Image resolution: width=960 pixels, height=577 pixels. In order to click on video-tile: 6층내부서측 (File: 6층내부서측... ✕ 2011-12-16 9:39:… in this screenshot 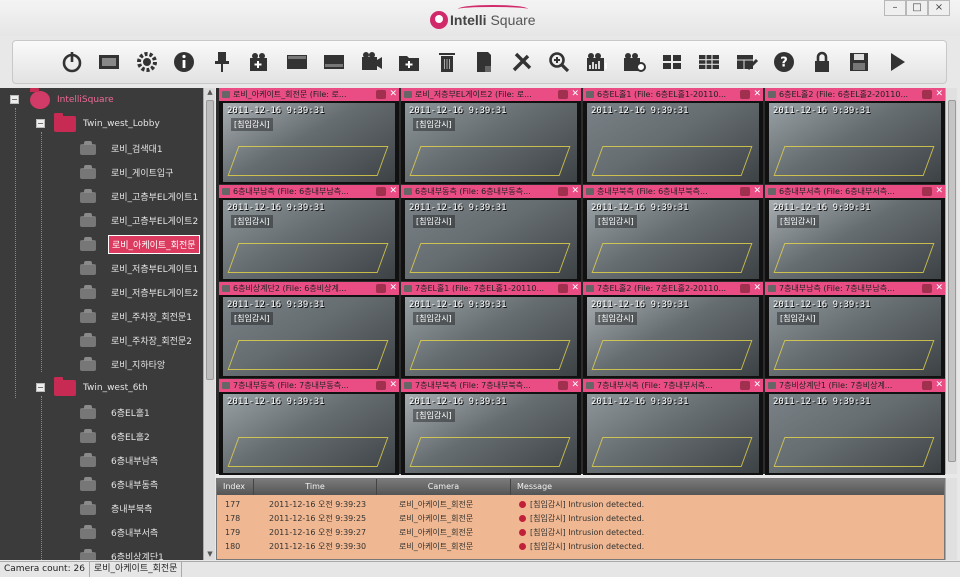, I will do `click(855, 233)`.